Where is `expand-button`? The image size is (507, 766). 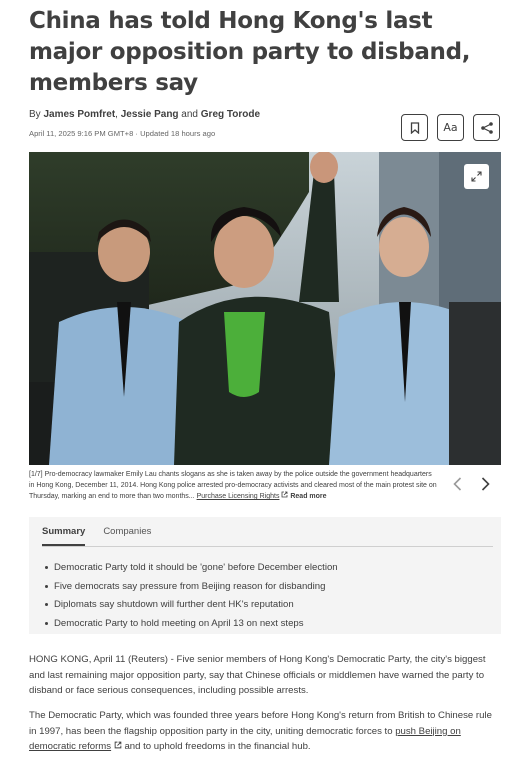
expand-button is located at coordinates (476, 176).